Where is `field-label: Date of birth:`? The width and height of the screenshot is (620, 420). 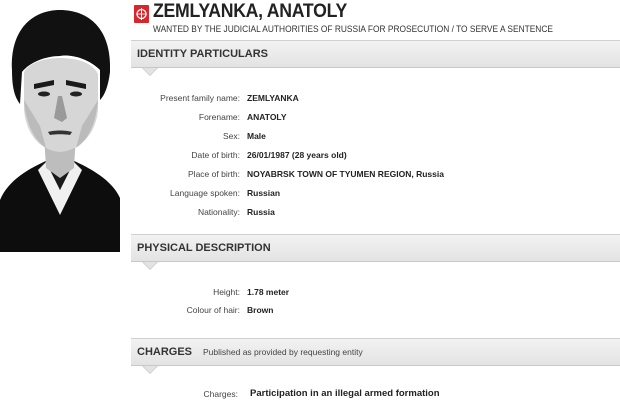
field-label: Date of birth: is located at coordinates (215, 155).